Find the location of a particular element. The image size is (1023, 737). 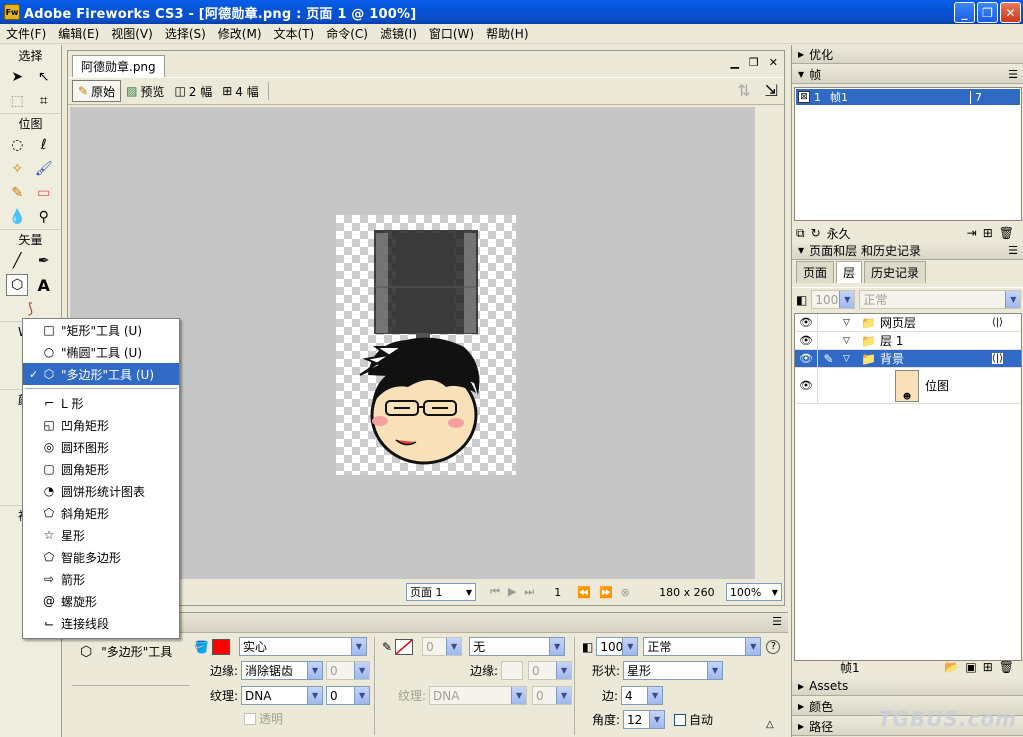

view-4up-button: ⊞ 4 幅 is located at coordinates (240, 91).